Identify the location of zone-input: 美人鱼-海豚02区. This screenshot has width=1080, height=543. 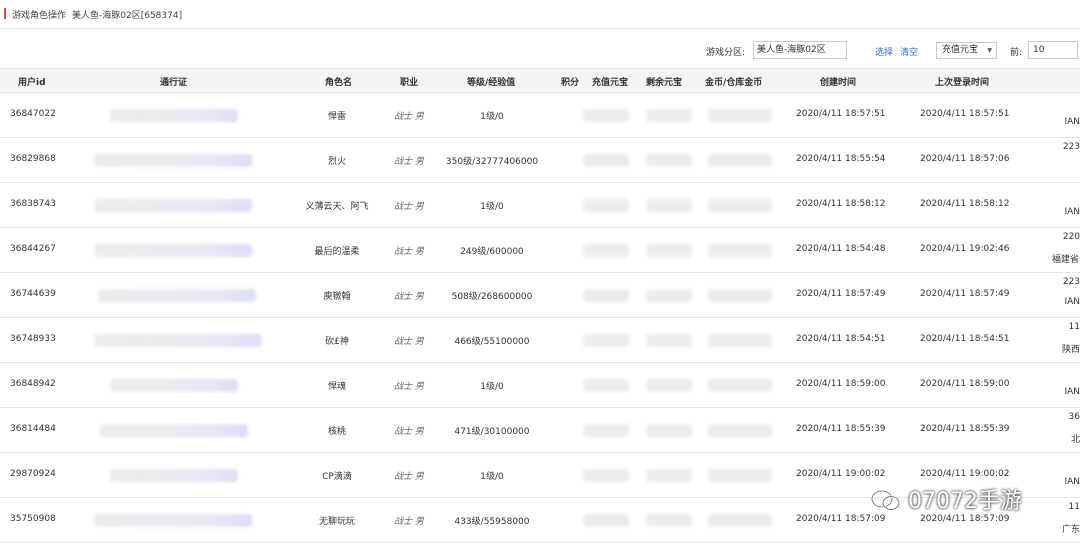
(800, 50).